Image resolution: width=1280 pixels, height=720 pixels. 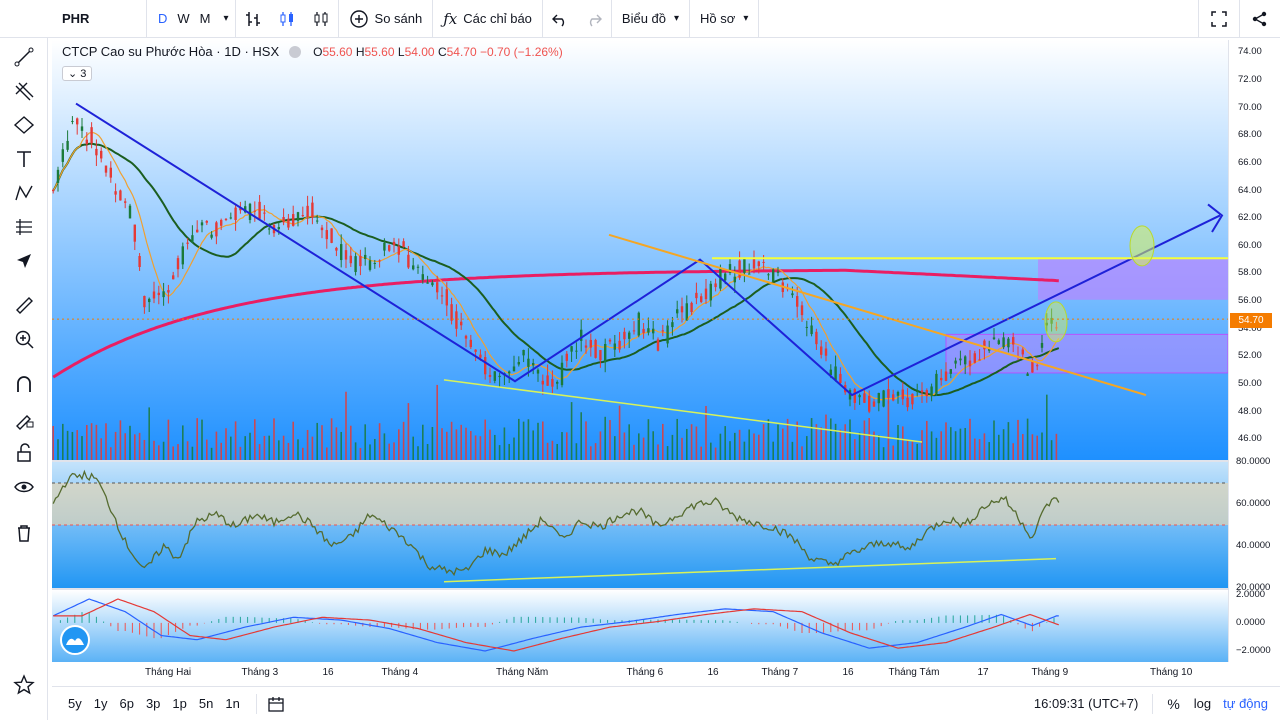 I want to click on auto-scale-toggle: tự động, so click(x=1245, y=703).